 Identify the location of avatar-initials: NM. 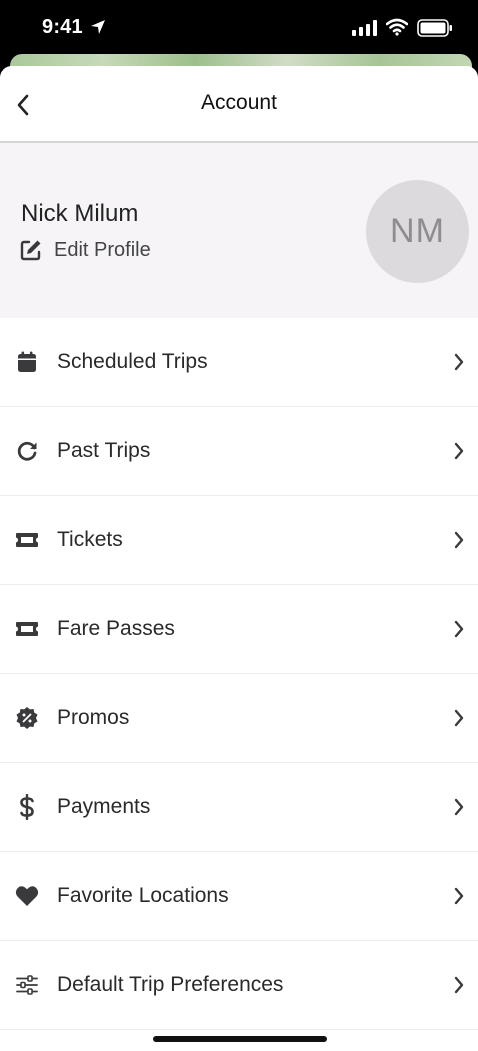
(417, 231).